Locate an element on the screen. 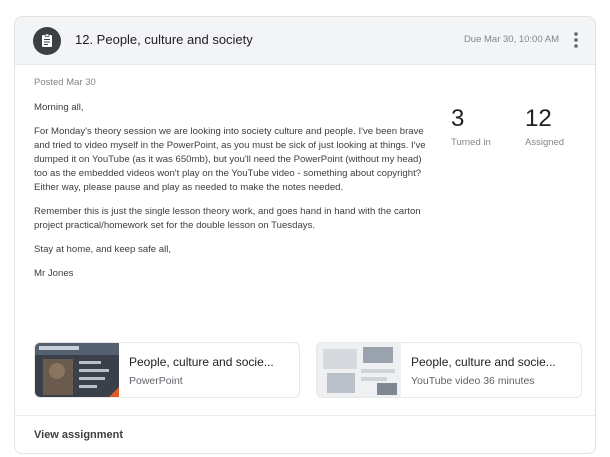 This screenshot has height=457, width=610. attachment-type: YouTube video 36 minutes is located at coordinates (473, 381).